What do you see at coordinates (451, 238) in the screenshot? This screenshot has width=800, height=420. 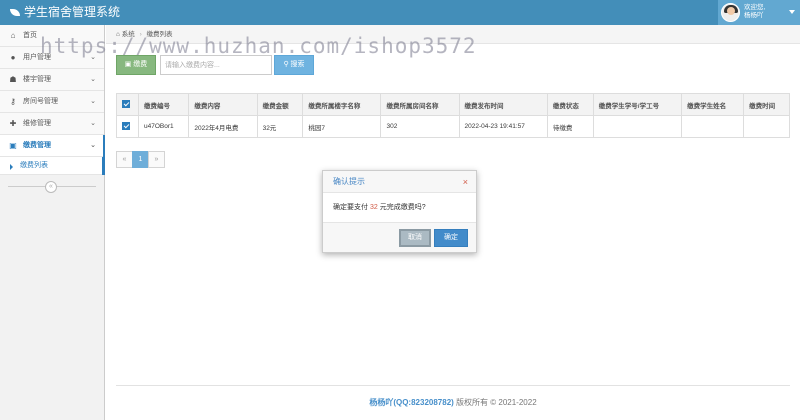 I see `confirm-button: 确定` at bounding box center [451, 238].